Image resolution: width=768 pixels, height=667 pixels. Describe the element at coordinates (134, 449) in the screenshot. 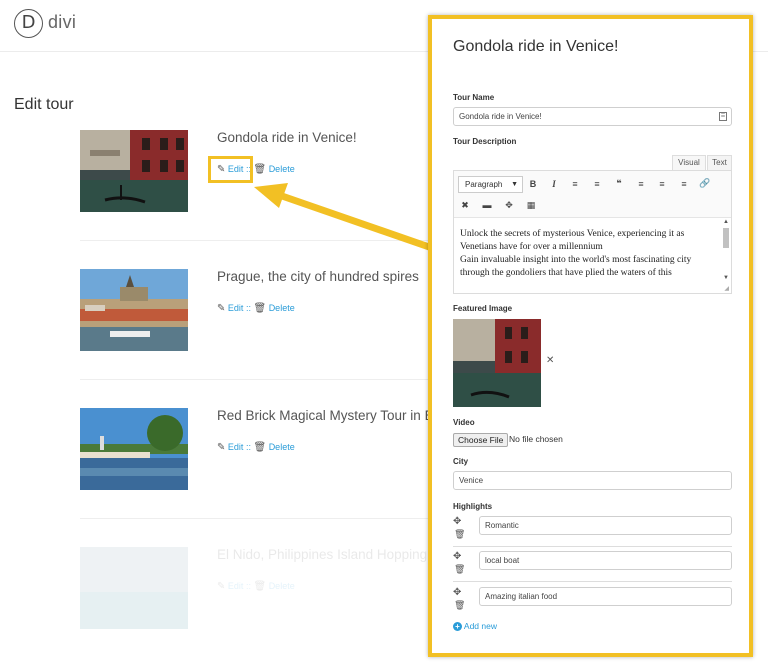

I see `tour-thumbnail-red-brick` at that location.